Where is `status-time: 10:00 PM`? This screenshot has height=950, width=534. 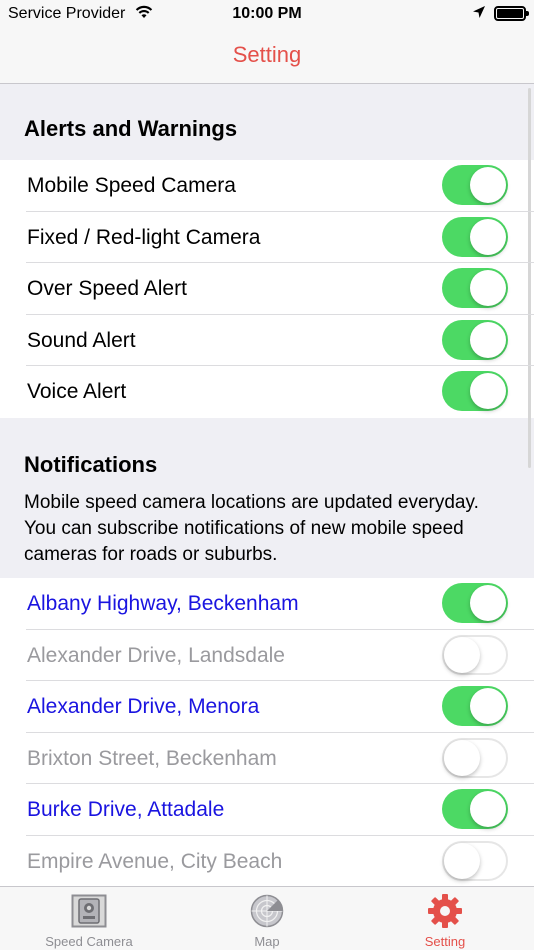 status-time: 10:00 PM is located at coordinates (267, 13).